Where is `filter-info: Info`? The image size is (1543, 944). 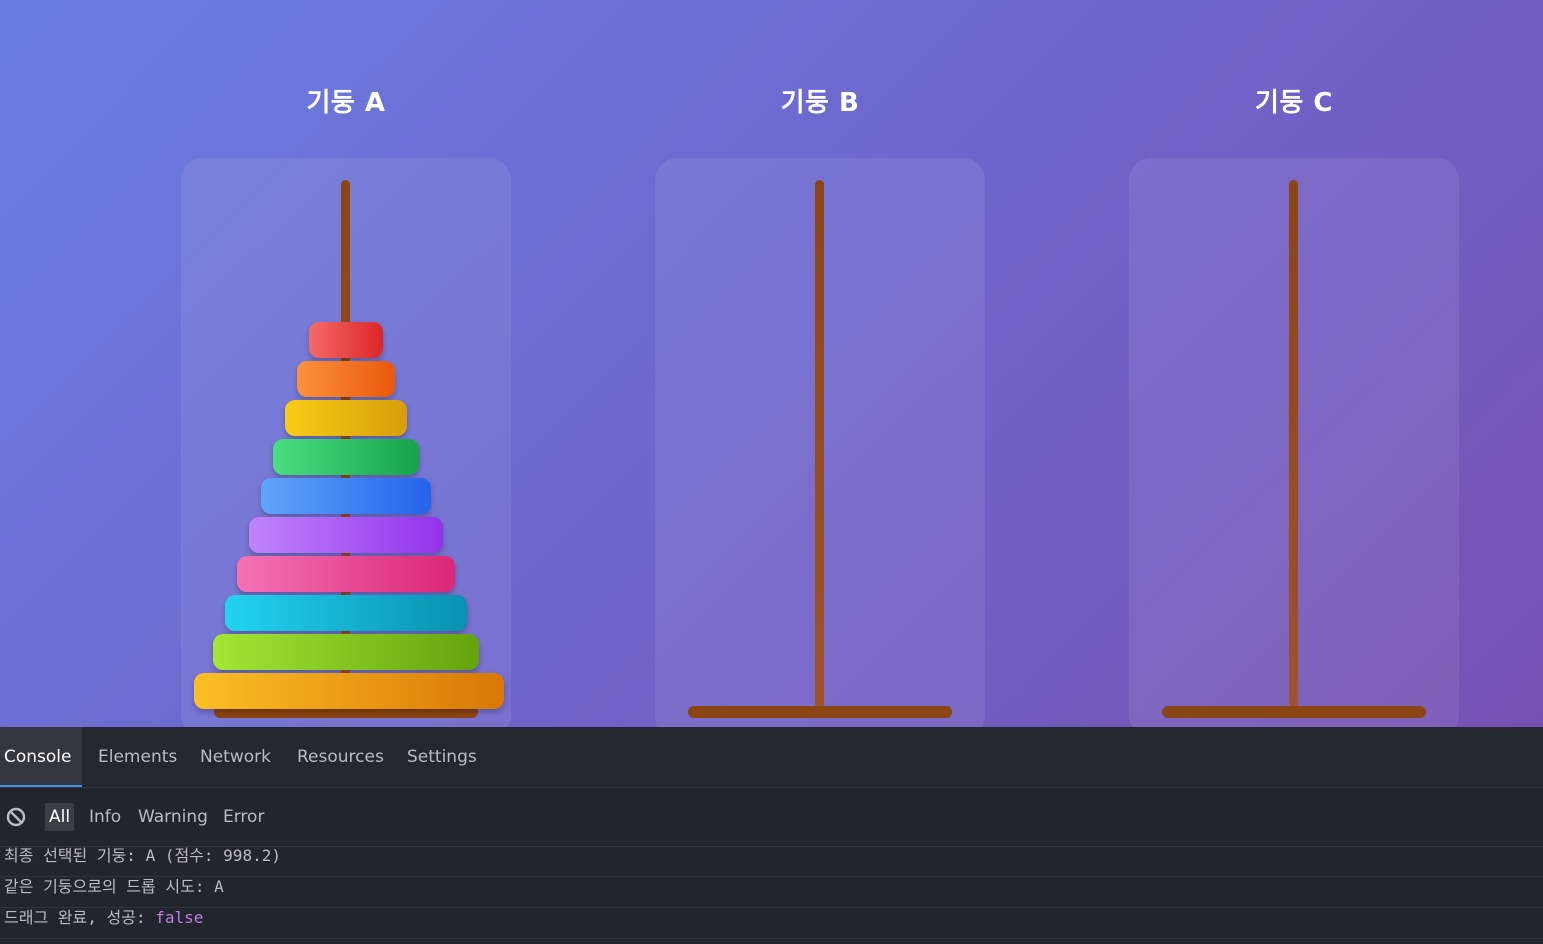
filter-info: Info is located at coordinates (105, 817).